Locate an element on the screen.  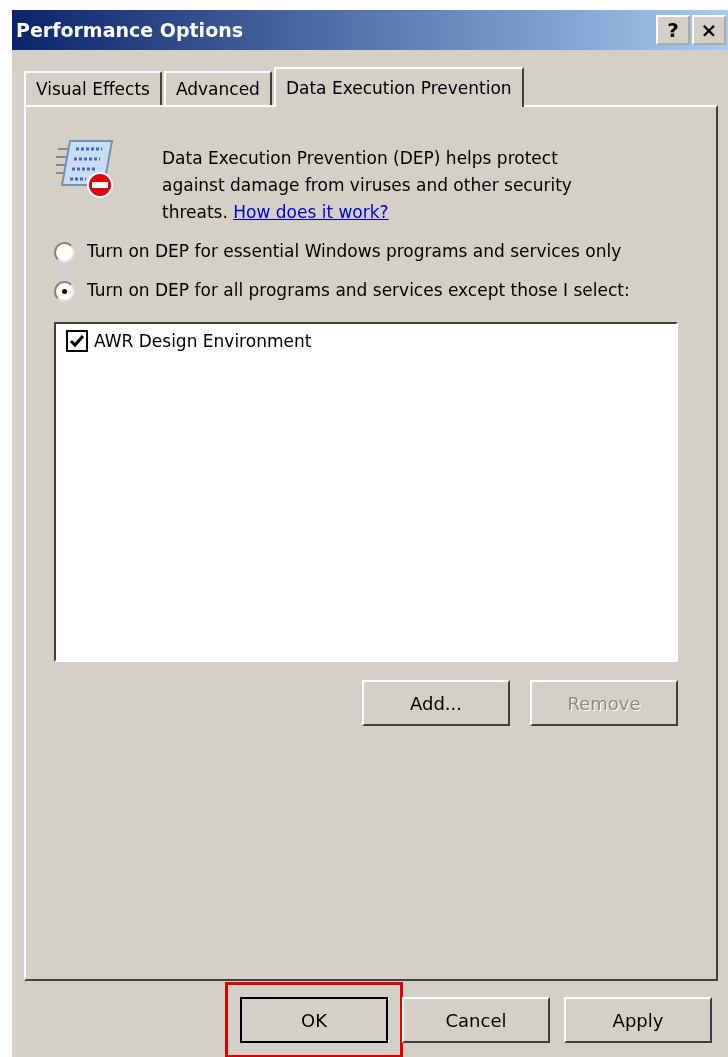
radio-option: Turn on DEP for all programs and services except those I select: is located at coordinates (349, 290).